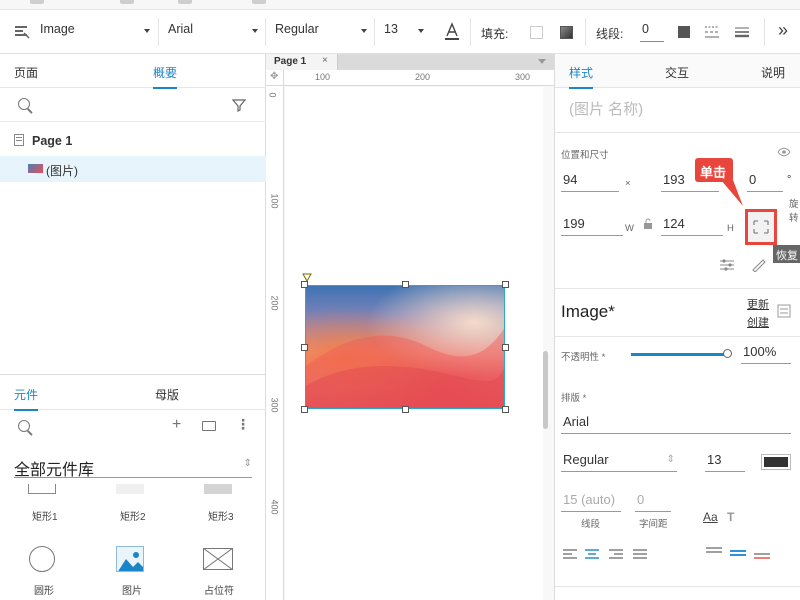  What do you see at coordinates (176, 425) in the screenshot?
I see `add-library-icon: +` at bounding box center [176, 425].